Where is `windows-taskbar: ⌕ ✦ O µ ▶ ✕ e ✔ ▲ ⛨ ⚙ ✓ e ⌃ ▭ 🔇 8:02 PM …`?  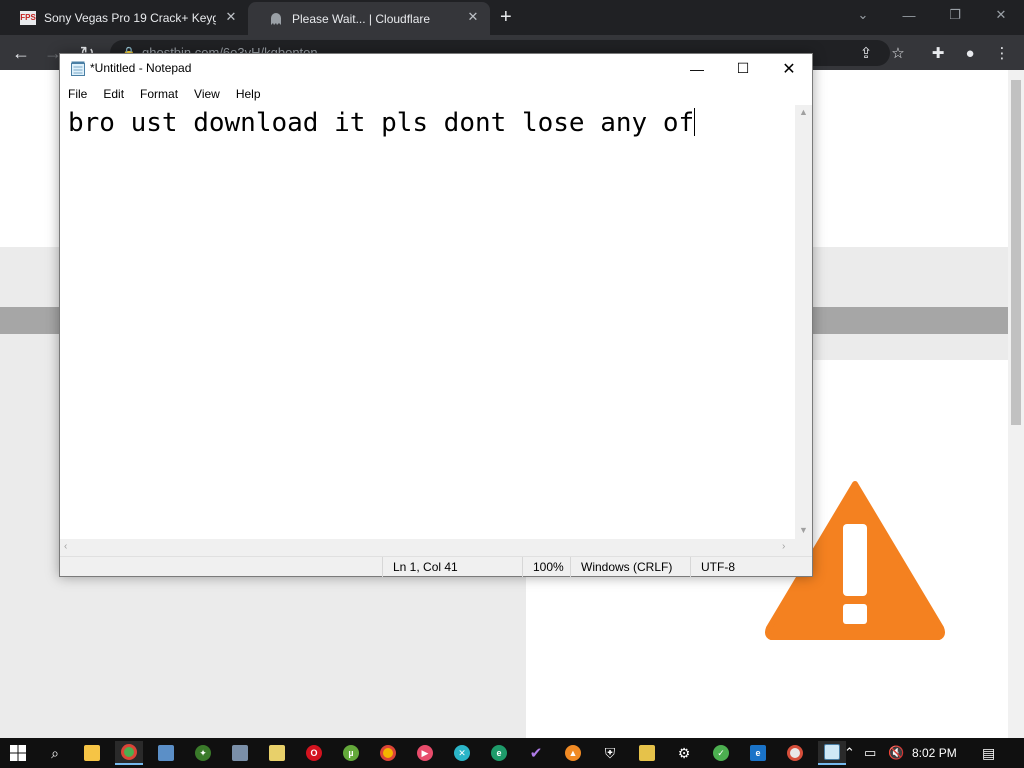
windows-taskbar: ⌕ ✦ O µ ▶ ✕ e ✔ ▲ ⛨ ⚙ ✓ e ⌃ ▭ 🔇 8:02 PM … is located at coordinates (512, 753).